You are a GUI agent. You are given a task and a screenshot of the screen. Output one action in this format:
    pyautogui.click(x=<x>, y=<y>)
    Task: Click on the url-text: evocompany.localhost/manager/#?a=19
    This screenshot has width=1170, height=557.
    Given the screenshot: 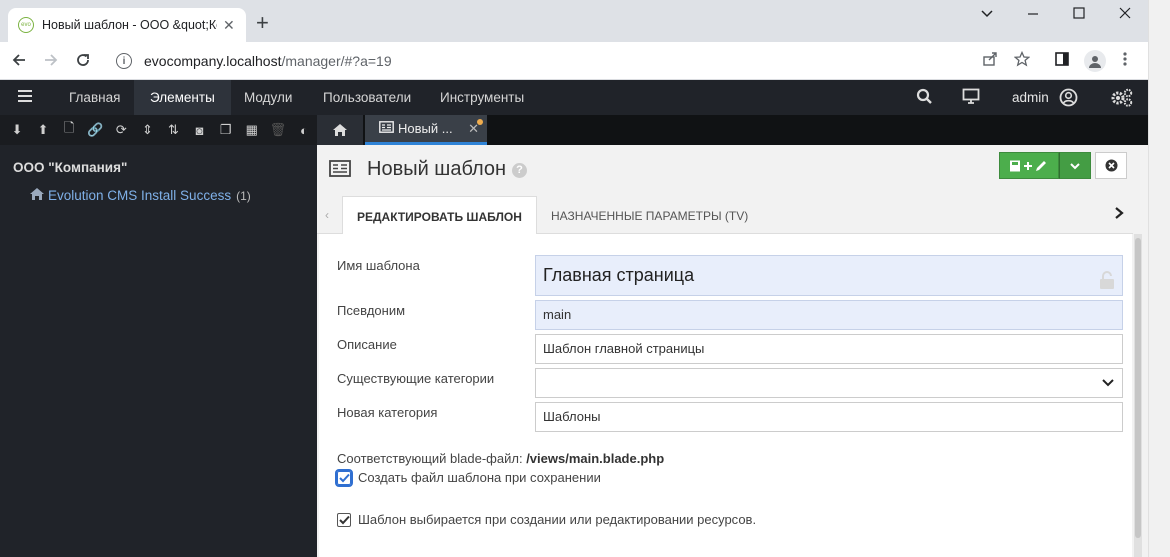 What is the action you would take?
    pyautogui.click(x=268, y=61)
    